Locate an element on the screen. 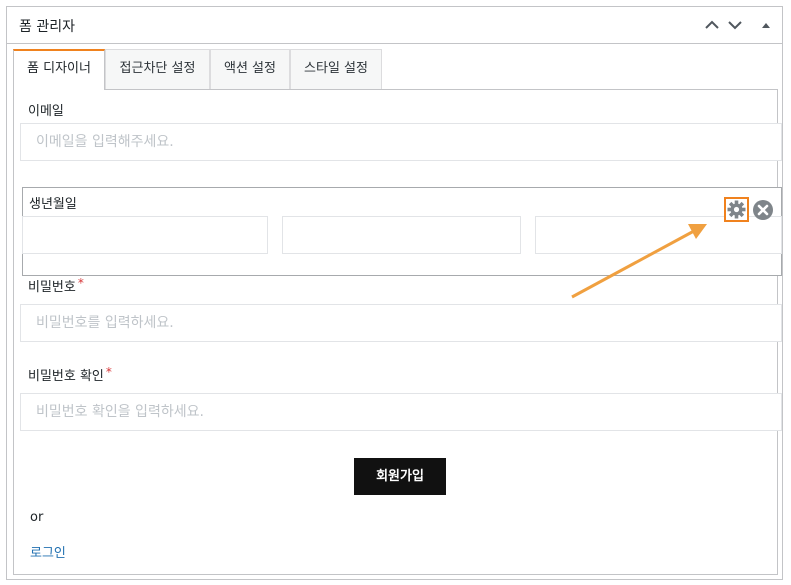 The height and width of the screenshot is (585, 791). birthdate-label: 생년월일 is located at coordinates (53, 204).